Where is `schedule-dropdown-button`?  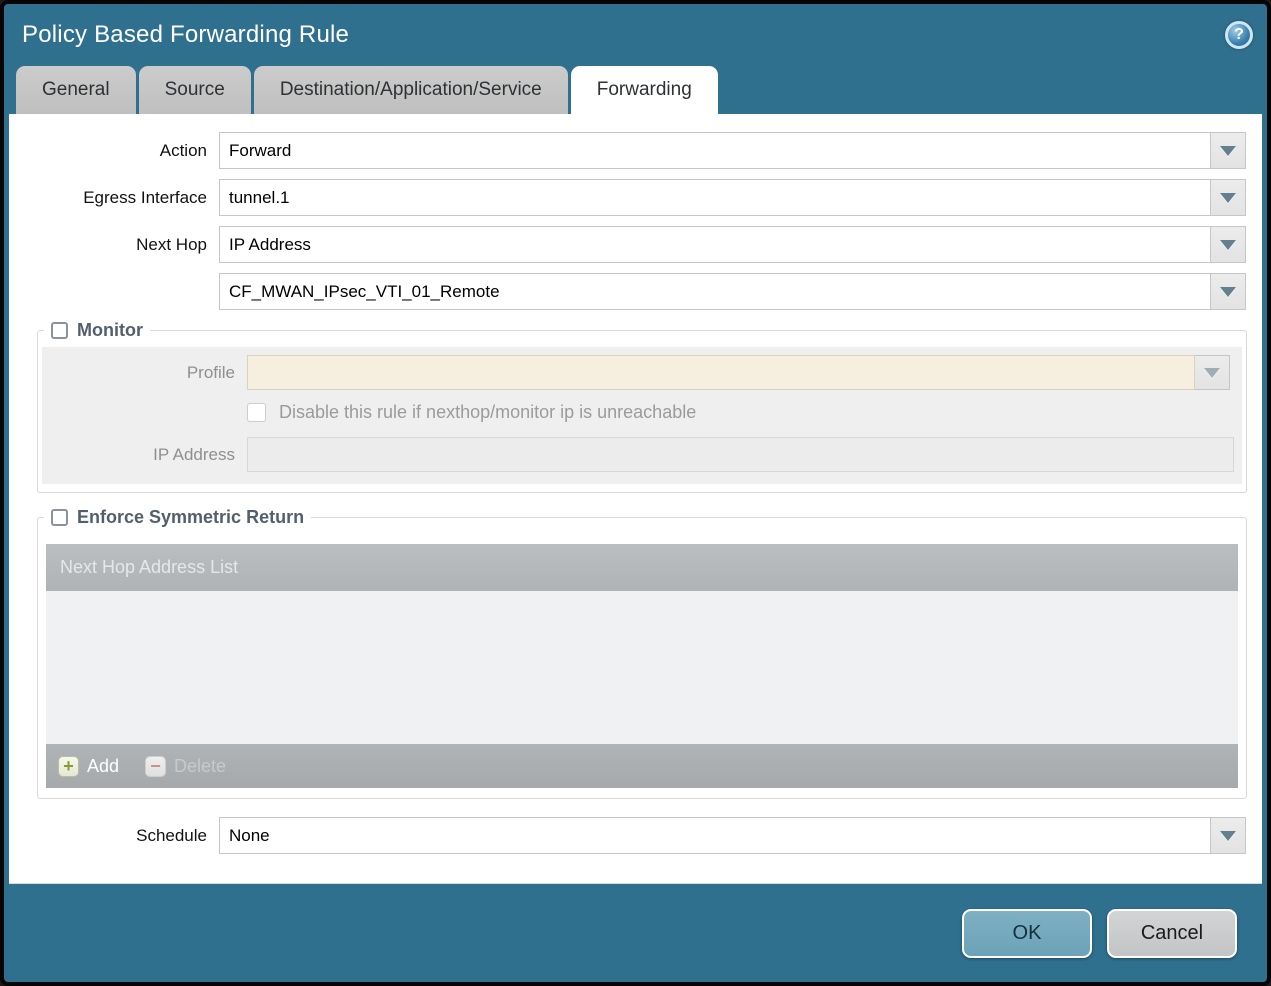
schedule-dropdown-button is located at coordinates (1228, 835).